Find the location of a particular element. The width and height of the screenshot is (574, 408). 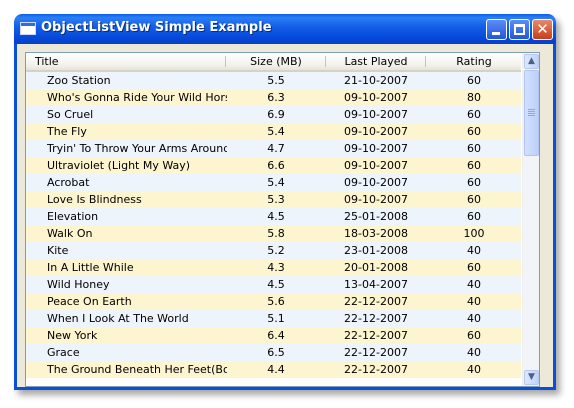

cell-title: Wild Honey is located at coordinates (78, 284).